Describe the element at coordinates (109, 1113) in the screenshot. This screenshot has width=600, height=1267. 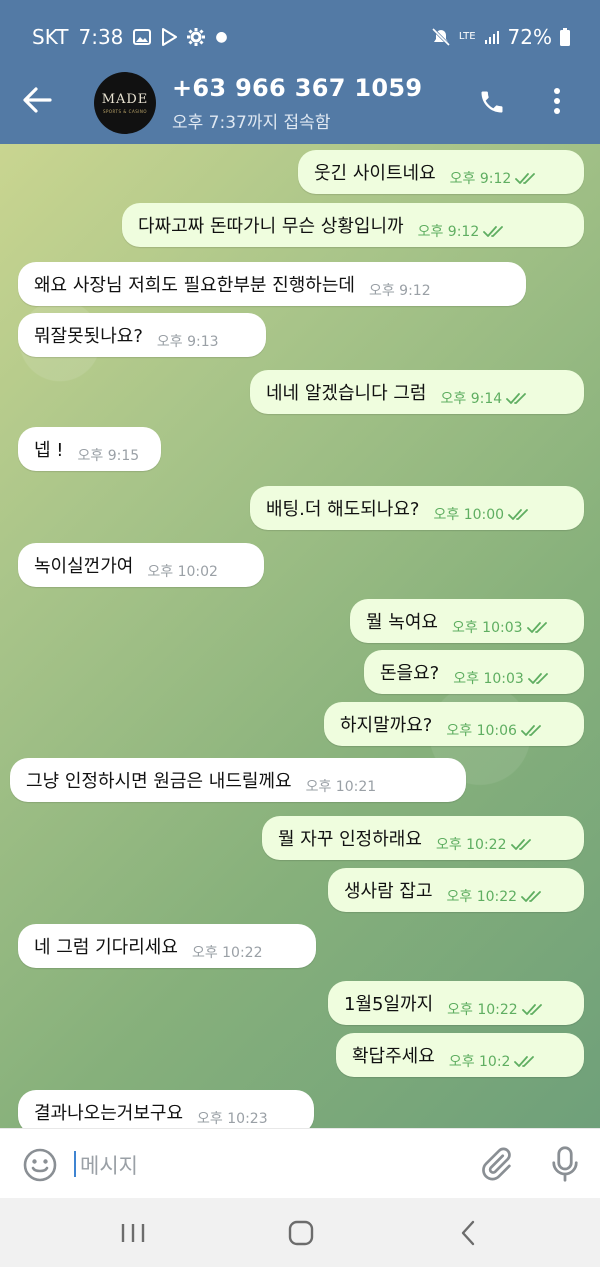
I see `message-text: 결과나오는거보구요` at that location.